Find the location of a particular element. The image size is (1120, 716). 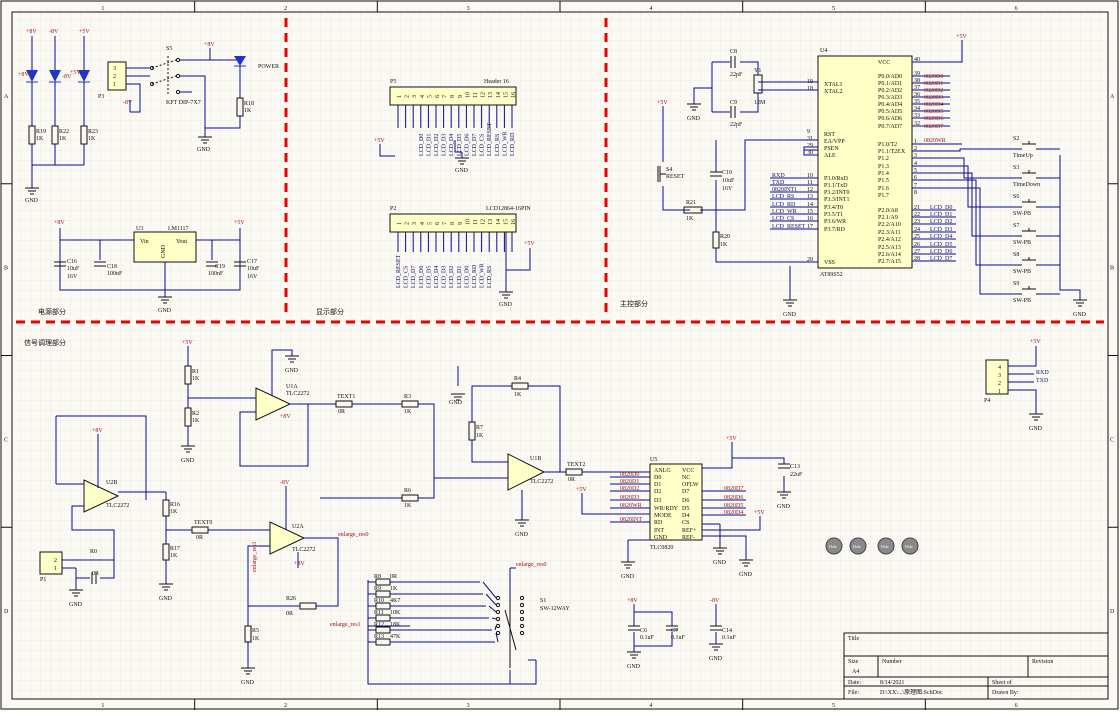

pin-number: 16 is located at coordinates (514, 95).